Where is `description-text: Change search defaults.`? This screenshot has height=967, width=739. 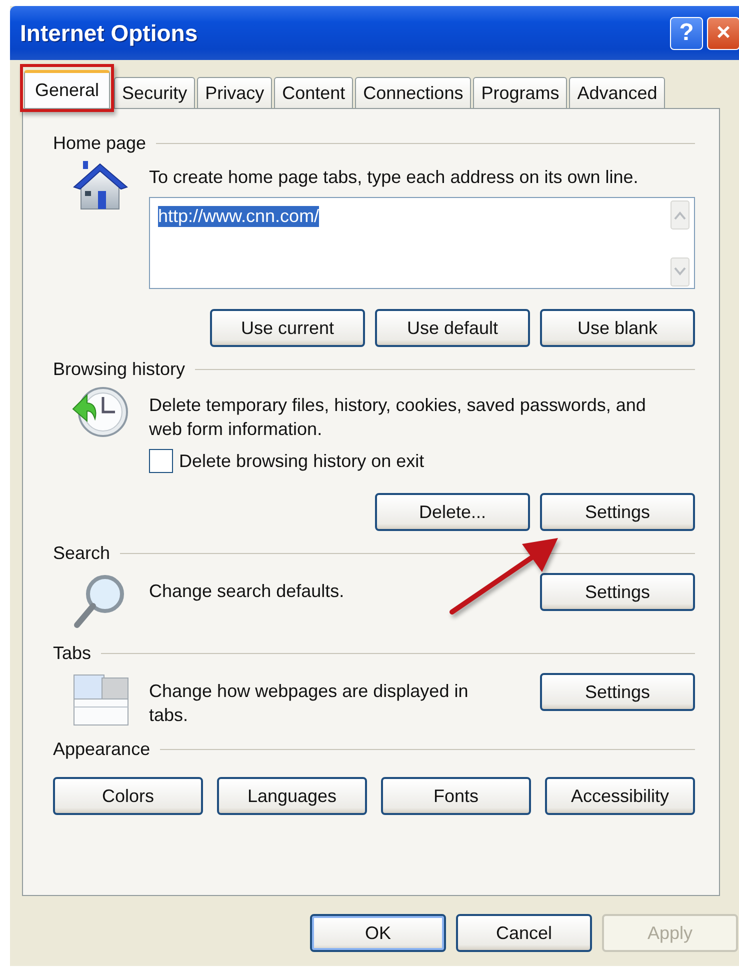
description-text: Change search defaults. is located at coordinates (247, 591).